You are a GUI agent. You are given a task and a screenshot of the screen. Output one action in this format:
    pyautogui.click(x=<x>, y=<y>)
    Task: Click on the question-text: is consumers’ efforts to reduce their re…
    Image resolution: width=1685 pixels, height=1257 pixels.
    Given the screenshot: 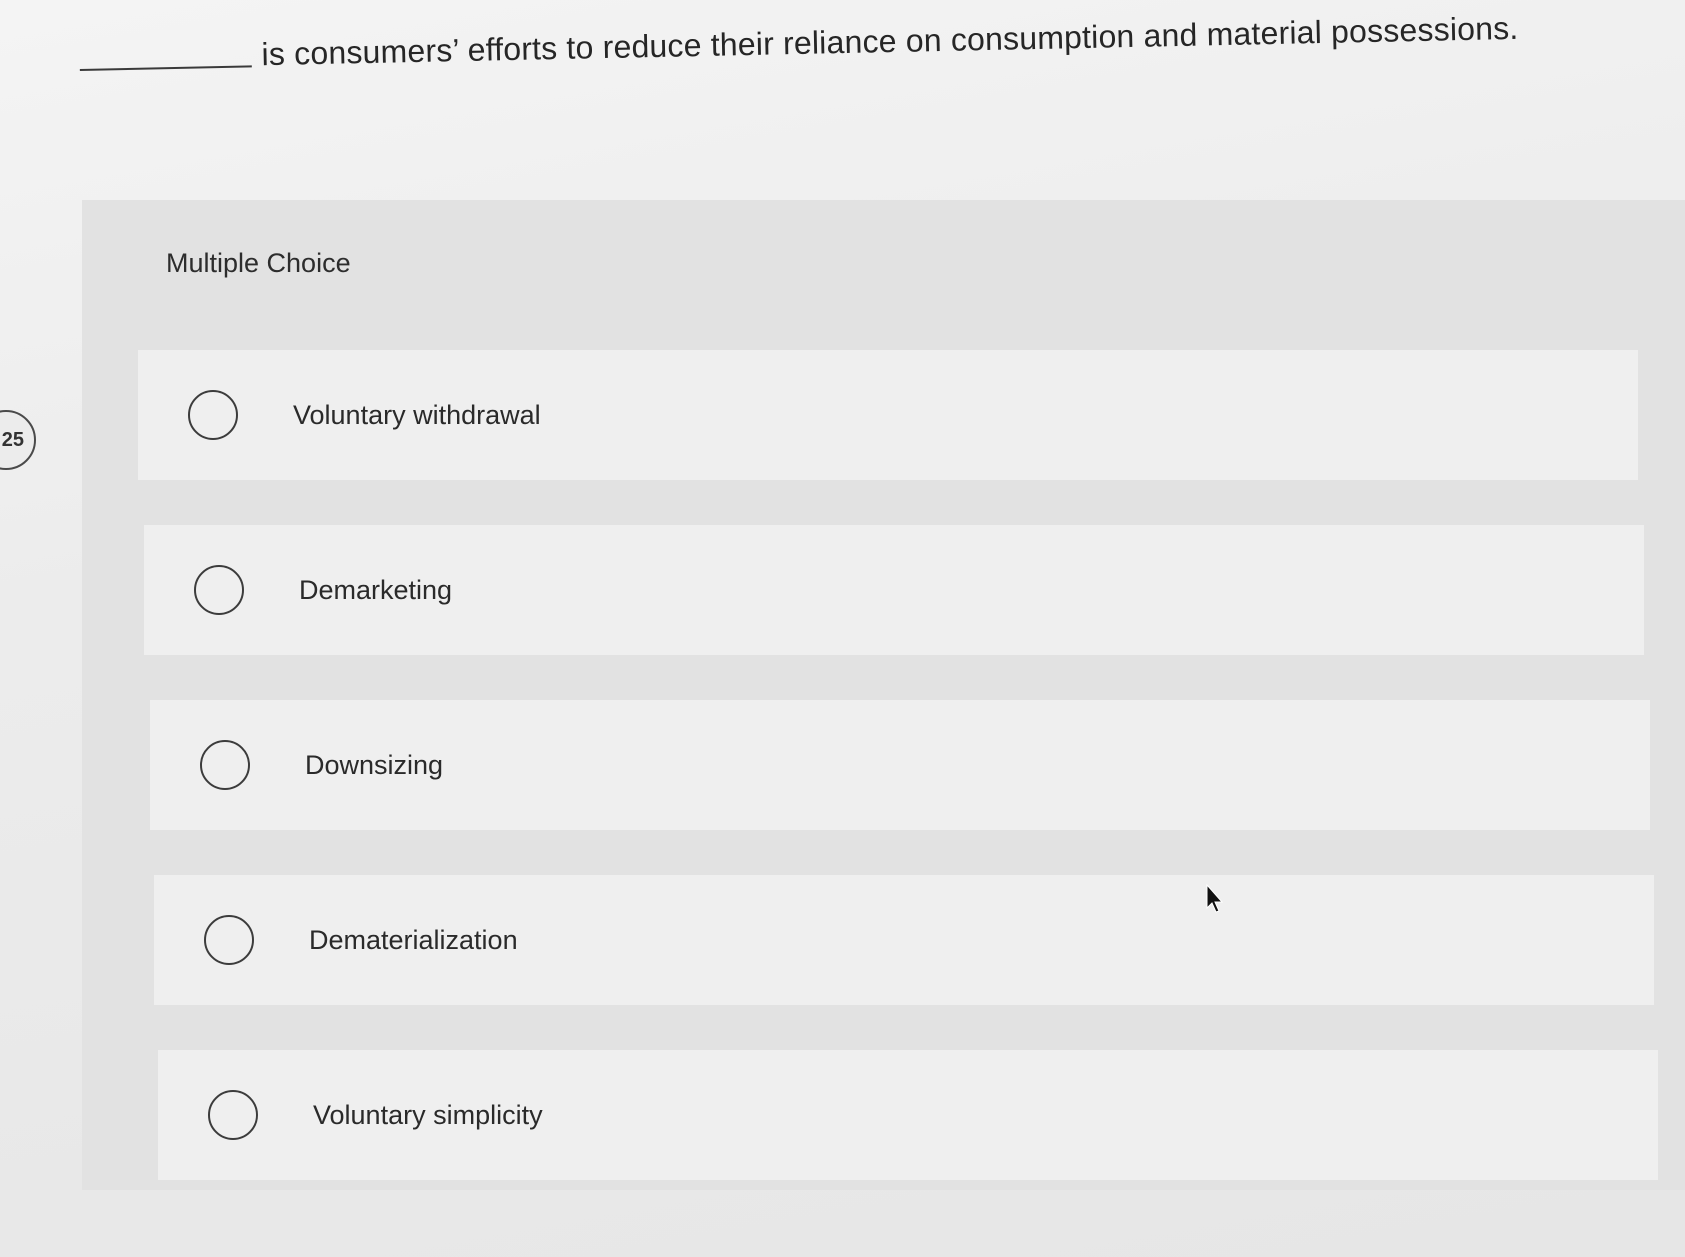 What is the action you would take?
    pyautogui.click(x=890, y=41)
    